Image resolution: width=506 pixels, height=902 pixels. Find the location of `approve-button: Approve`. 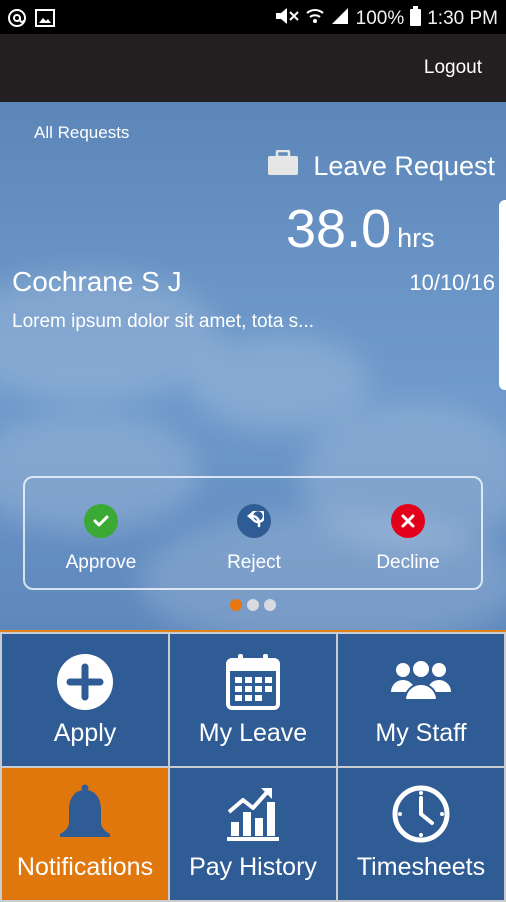

approve-button: Approve is located at coordinates (101, 539).